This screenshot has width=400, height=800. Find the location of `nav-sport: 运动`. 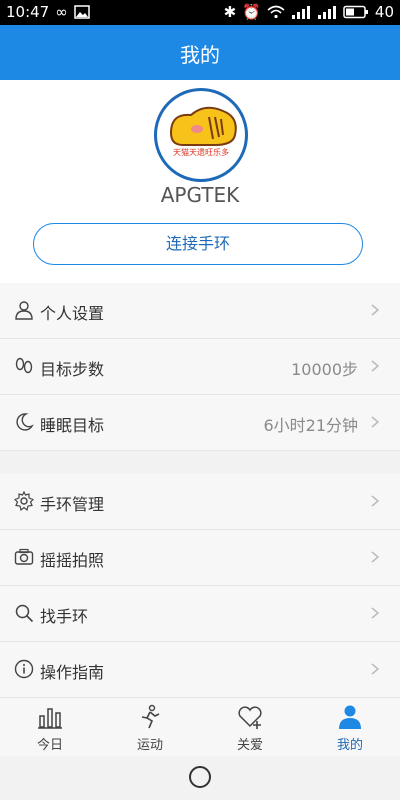

nav-sport: 运动 is located at coordinates (150, 729).